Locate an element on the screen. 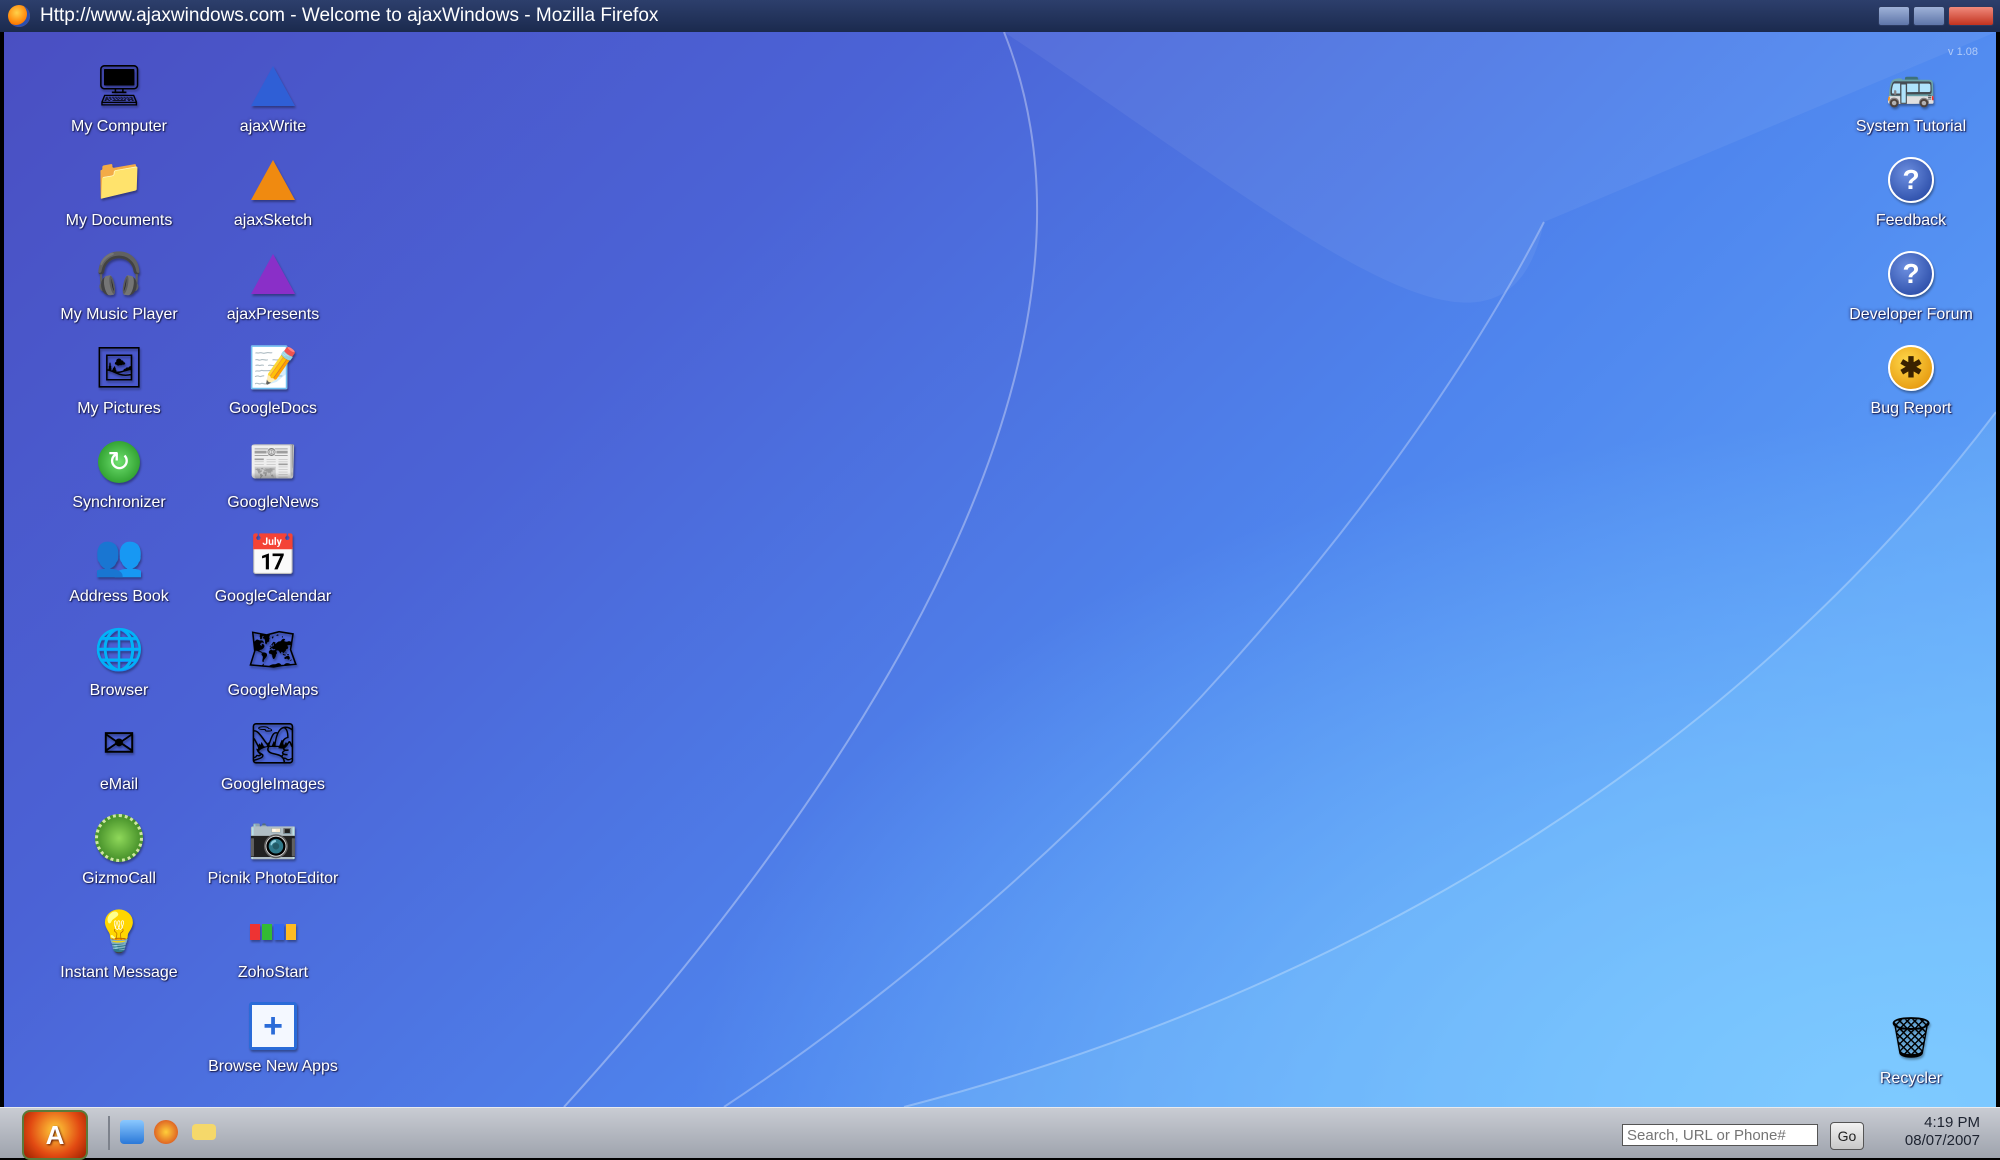 The image size is (2000, 1160). presents-icon is located at coordinates (273, 274).